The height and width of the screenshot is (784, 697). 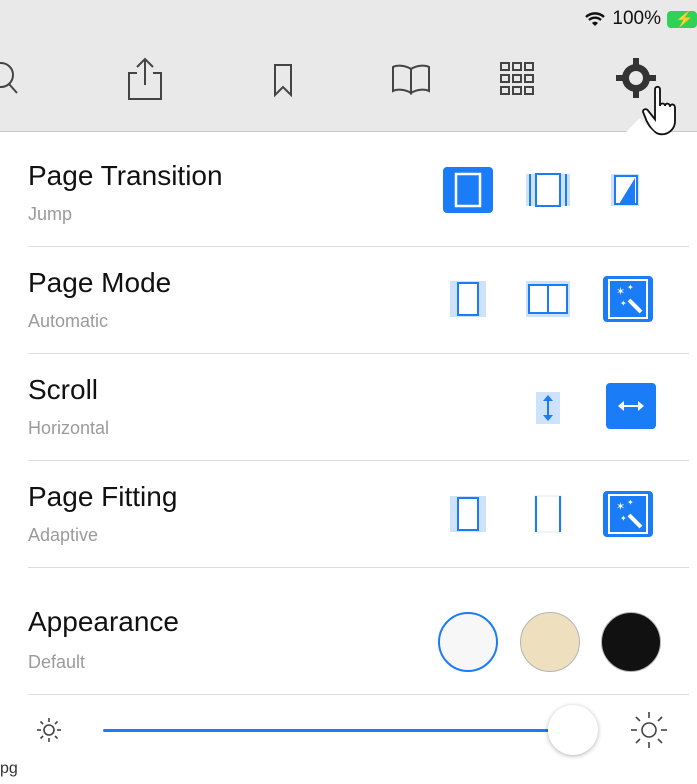 What do you see at coordinates (49, 730) in the screenshot?
I see `sun-small-icon` at bounding box center [49, 730].